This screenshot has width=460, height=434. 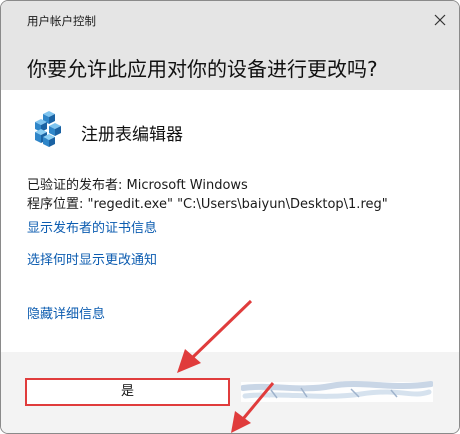 What do you see at coordinates (202, 69) in the screenshot?
I see `consent-question: 你要允许此应用对你的设备进行更改吗?` at bounding box center [202, 69].